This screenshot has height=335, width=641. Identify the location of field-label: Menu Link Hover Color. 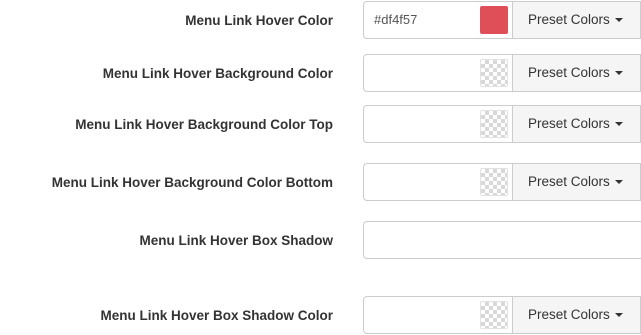
(259, 20).